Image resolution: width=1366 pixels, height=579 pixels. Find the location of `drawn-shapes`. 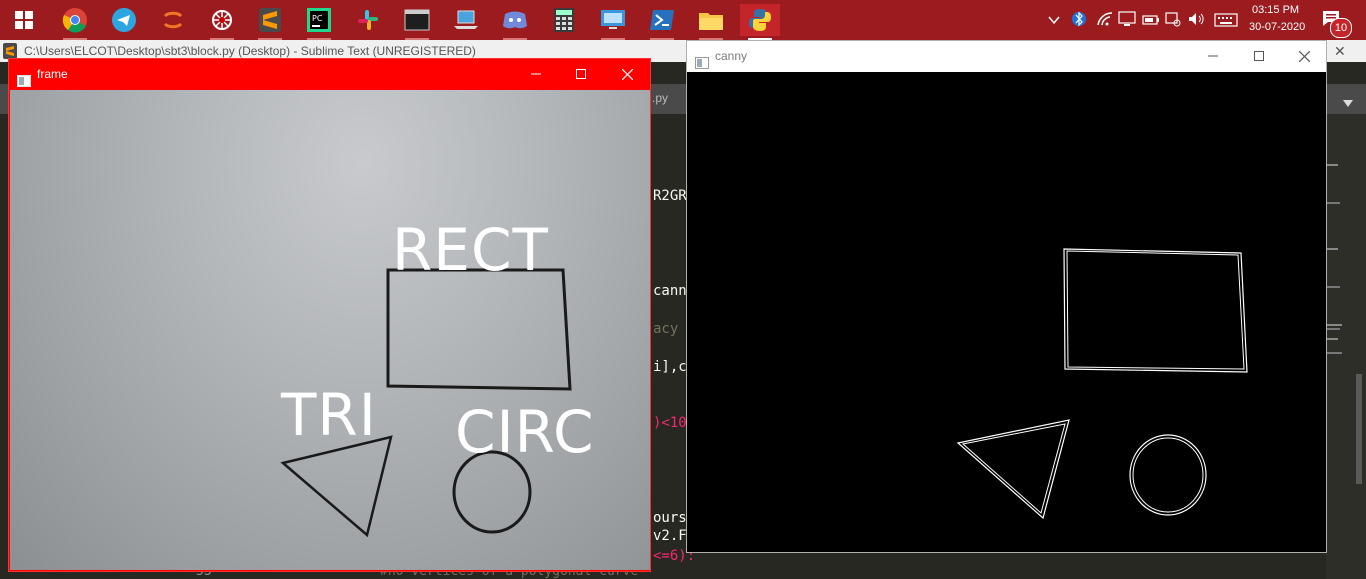

drawn-shapes is located at coordinates (426, 403).